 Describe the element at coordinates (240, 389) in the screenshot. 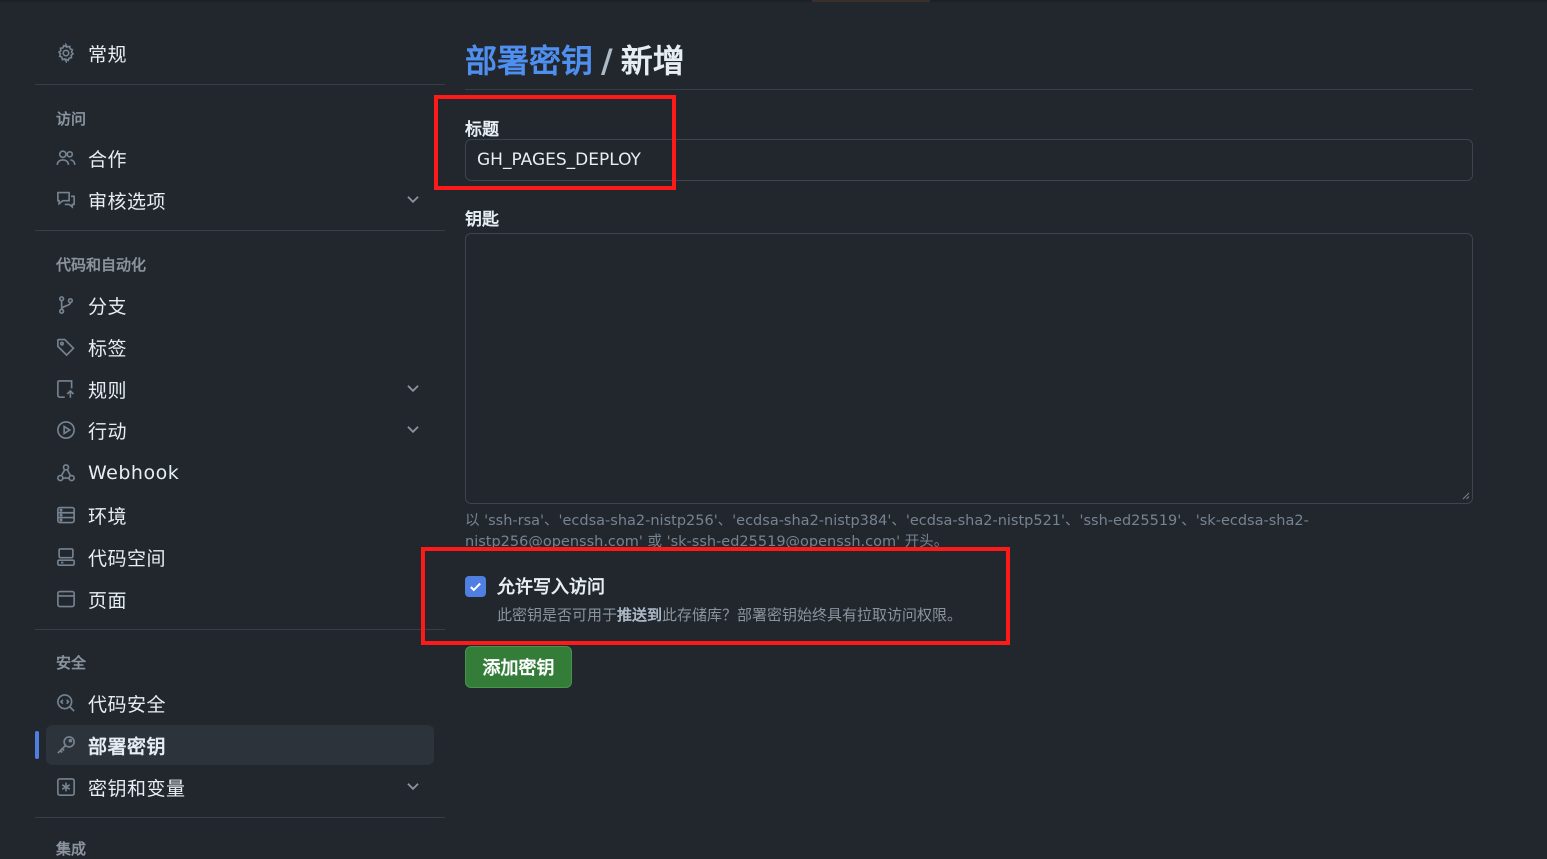

I see `sidebar-item-rules: 规则` at that location.